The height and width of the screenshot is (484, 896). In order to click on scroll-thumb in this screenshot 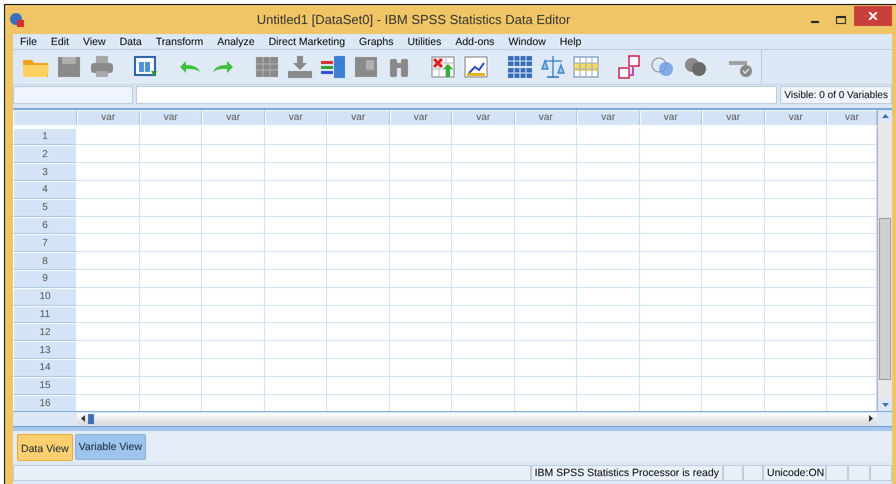, I will do `click(885, 299)`.